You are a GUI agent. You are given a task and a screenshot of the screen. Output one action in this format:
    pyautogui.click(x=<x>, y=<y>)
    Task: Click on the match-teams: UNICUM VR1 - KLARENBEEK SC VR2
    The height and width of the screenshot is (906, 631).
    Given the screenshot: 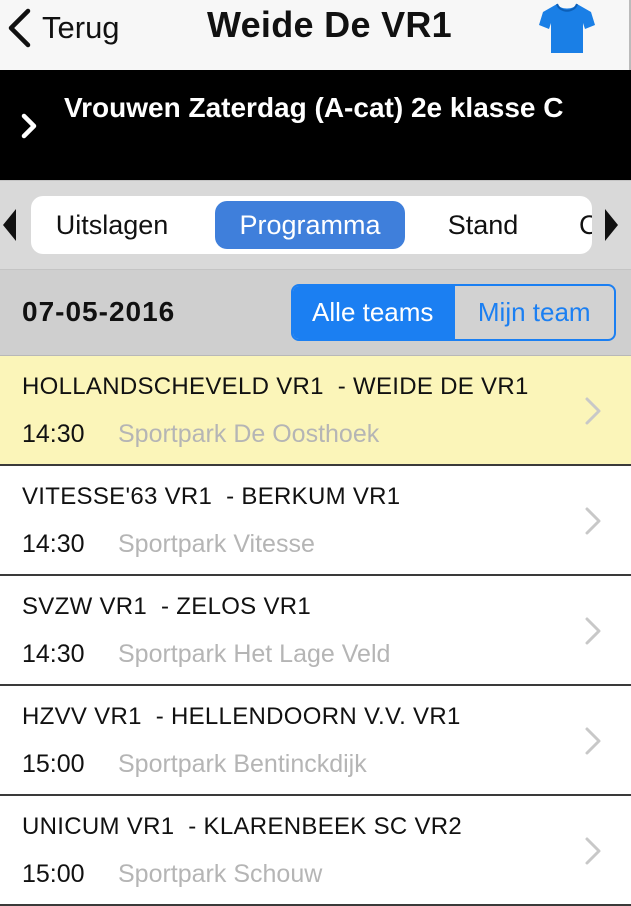 What is the action you would take?
    pyautogui.click(x=242, y=826)
    